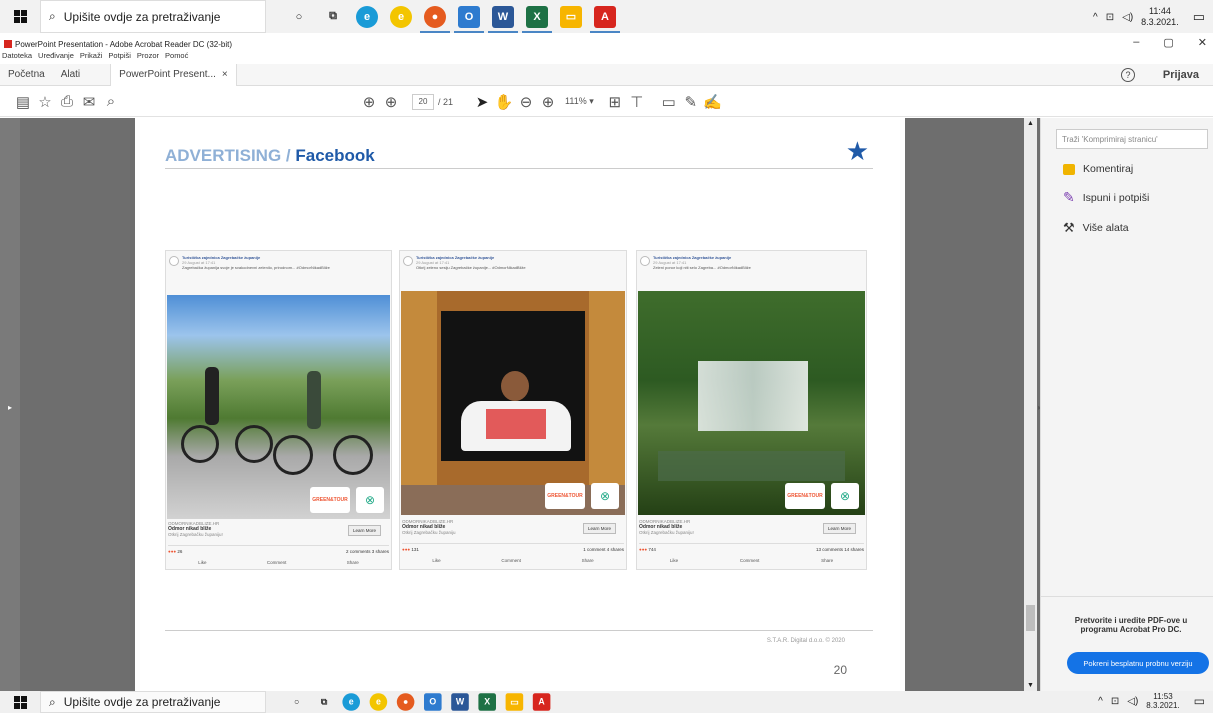  Describe the element at coordinates (148, 57) in the screenshot. I see `menu-window: Prozor` at that location.